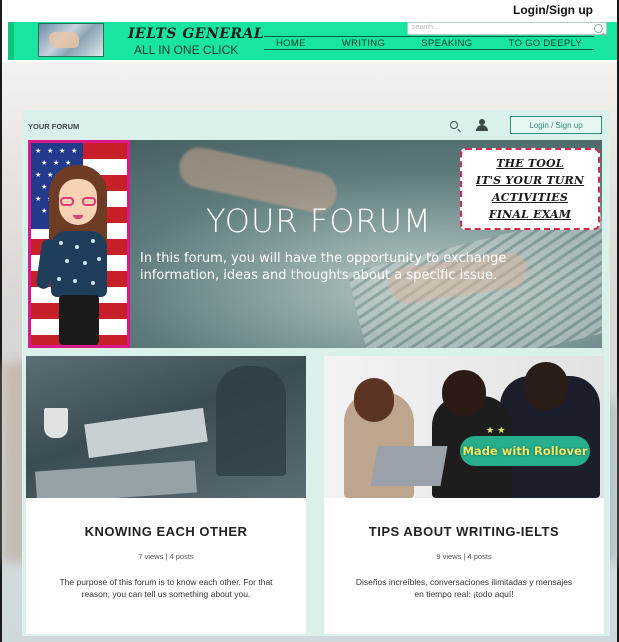 The image size is (619, 642). Describe the element at coordinates (11, 41) in the screenshot. I see `header-accent-stripe` at that location.